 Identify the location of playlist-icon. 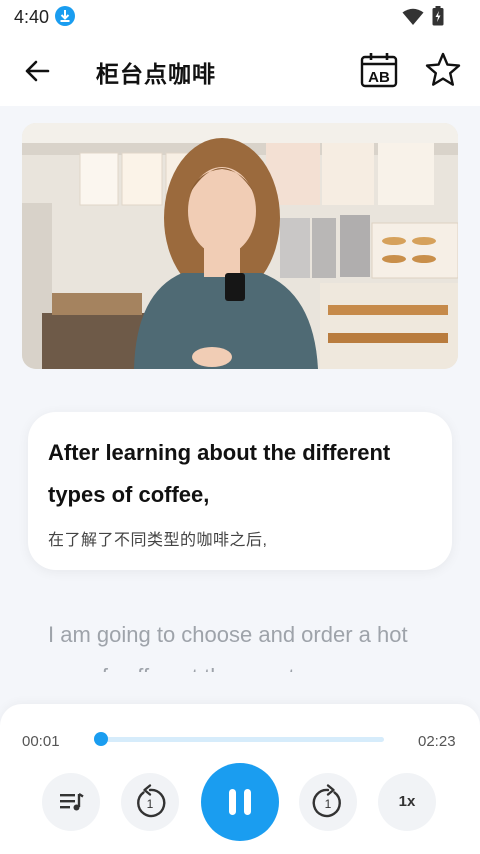
(72, 801).